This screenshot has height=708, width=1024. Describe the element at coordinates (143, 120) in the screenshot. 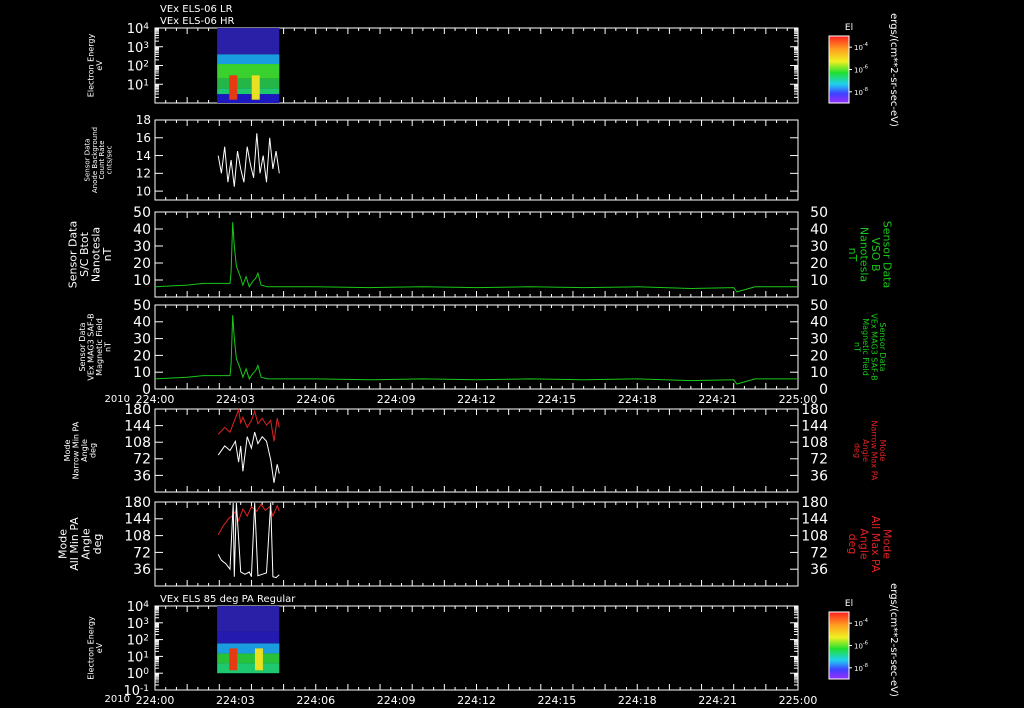

I see `y-tick-label: 18` at that location.